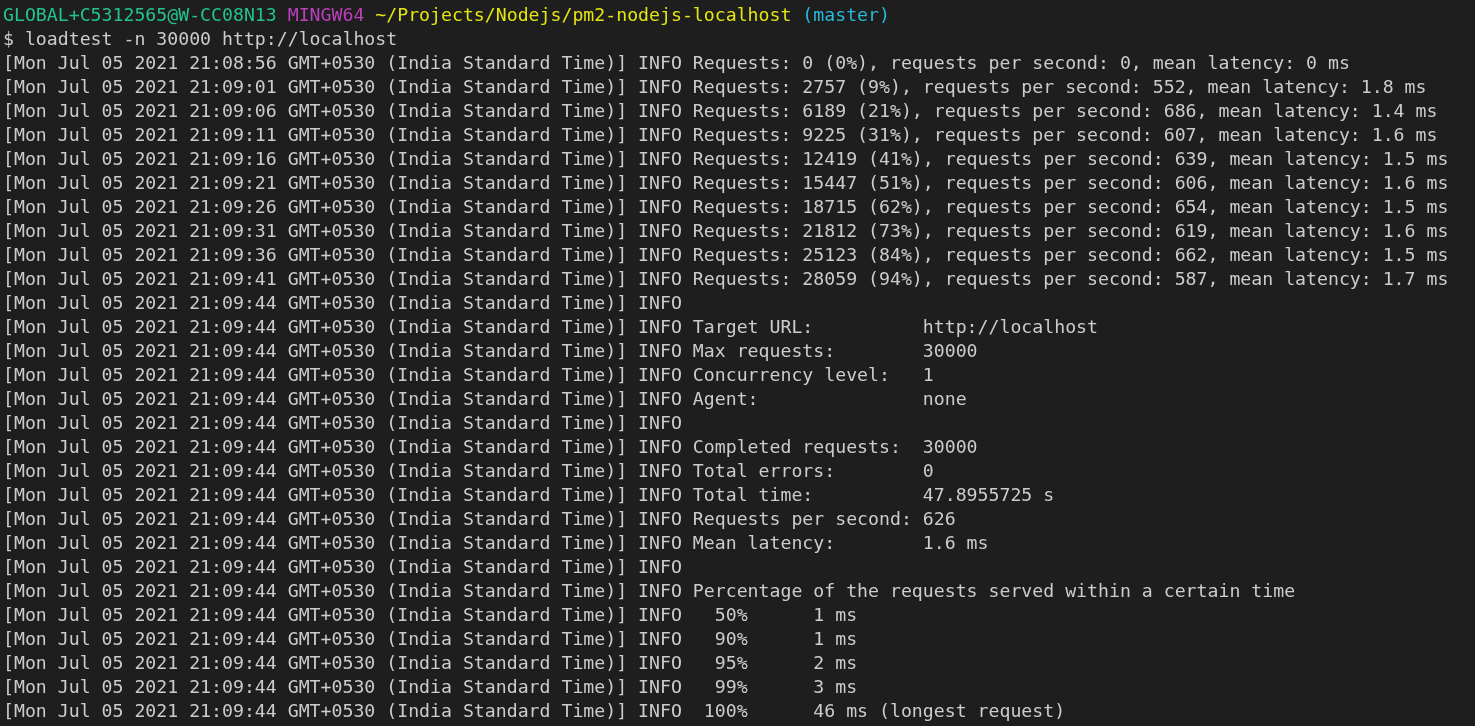 This screenshot has height=726, width=1475. Describe the element at coordinates (715, 86) in the screenshot. I see `log-line: [Mon Jul 05 2021 21:09:01 GMT+0530 (India Standard Time)] INFO Requests: 2757 (9%), requests per second: 552, mean latency: 1.8 ms` at that location.